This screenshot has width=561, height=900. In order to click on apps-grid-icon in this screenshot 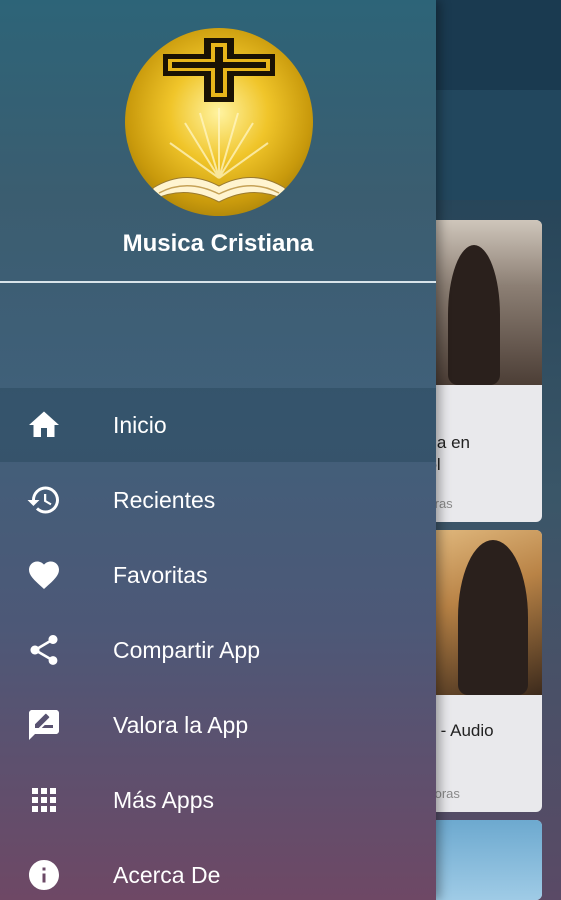, I will do `click(44, 800)`.